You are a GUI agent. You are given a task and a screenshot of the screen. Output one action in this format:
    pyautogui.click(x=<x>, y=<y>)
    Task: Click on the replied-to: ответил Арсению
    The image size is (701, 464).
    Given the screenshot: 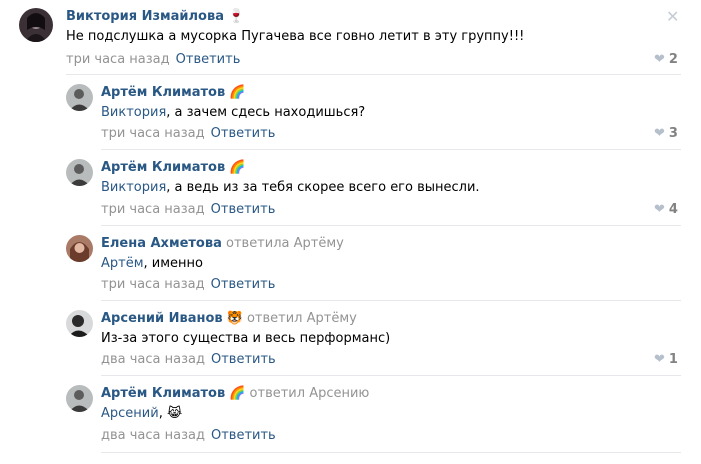 What is the action you would take?
    pyautogui.click(x=310, y=393)
    